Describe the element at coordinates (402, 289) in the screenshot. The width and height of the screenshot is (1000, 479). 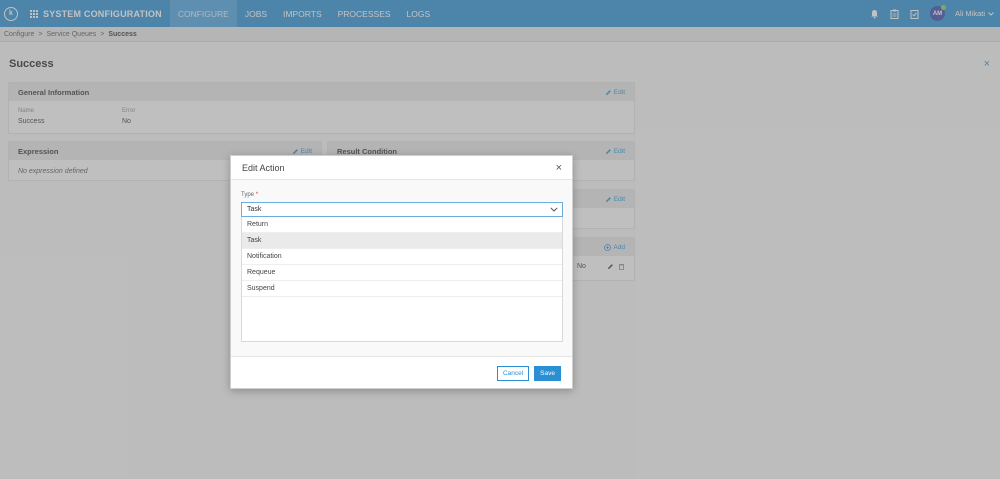
I see `option-suspend: Suspend` at that location.